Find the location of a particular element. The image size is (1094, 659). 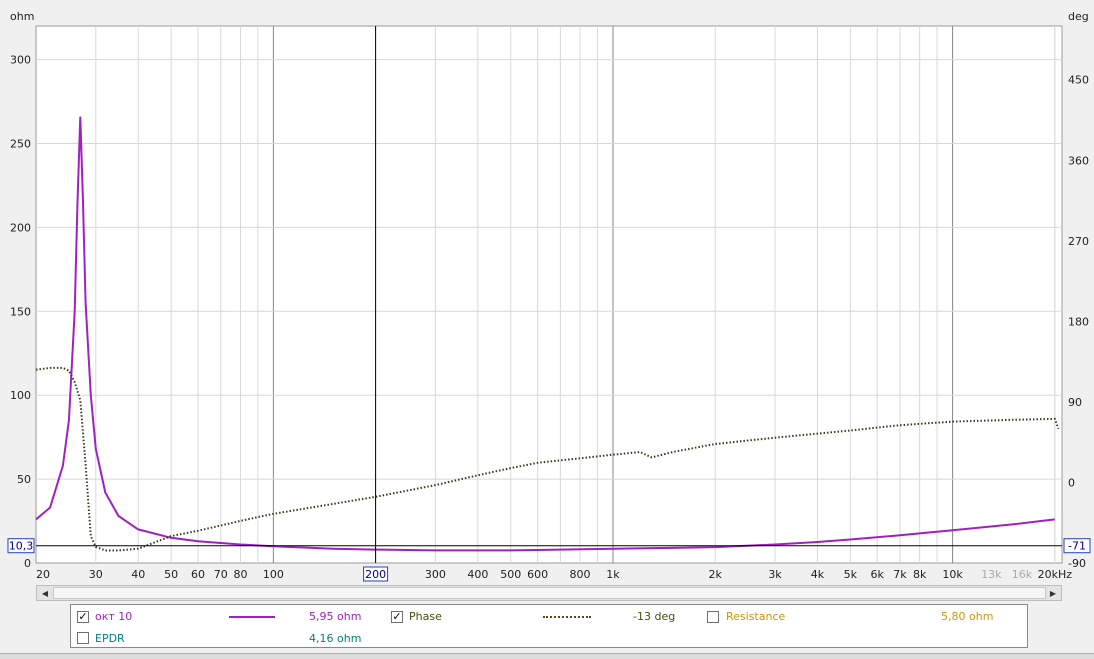

y-right-tick-label: 270 is located at coordinates (1078, 241).